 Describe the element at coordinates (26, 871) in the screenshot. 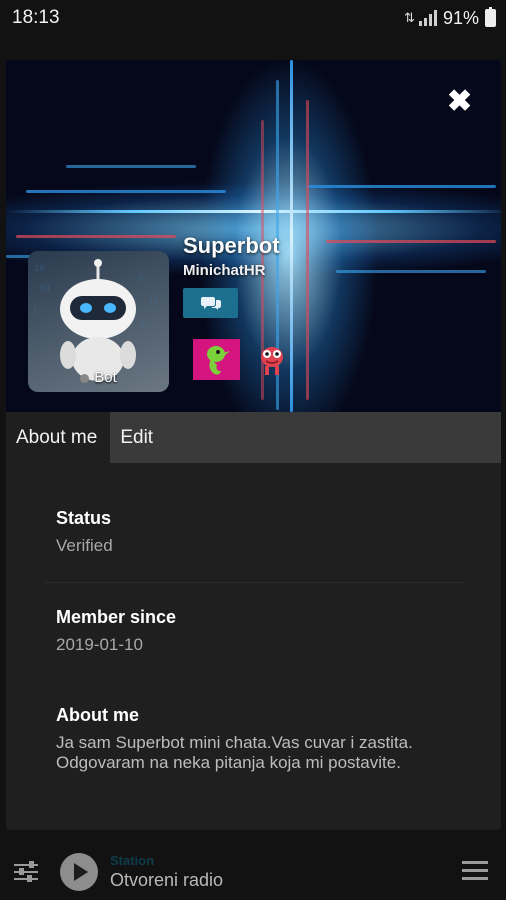

I see `equalizer-icon` at that location.